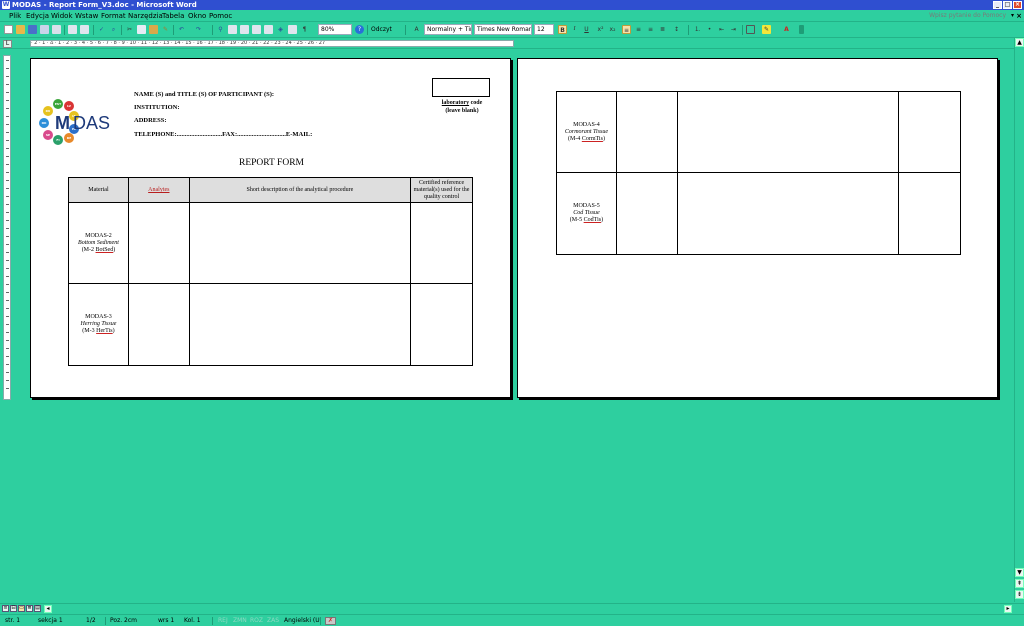 The width and height of the screenshot is (1024, 626). I want to click on numbering-icon: ⒈, so click(697, 29).